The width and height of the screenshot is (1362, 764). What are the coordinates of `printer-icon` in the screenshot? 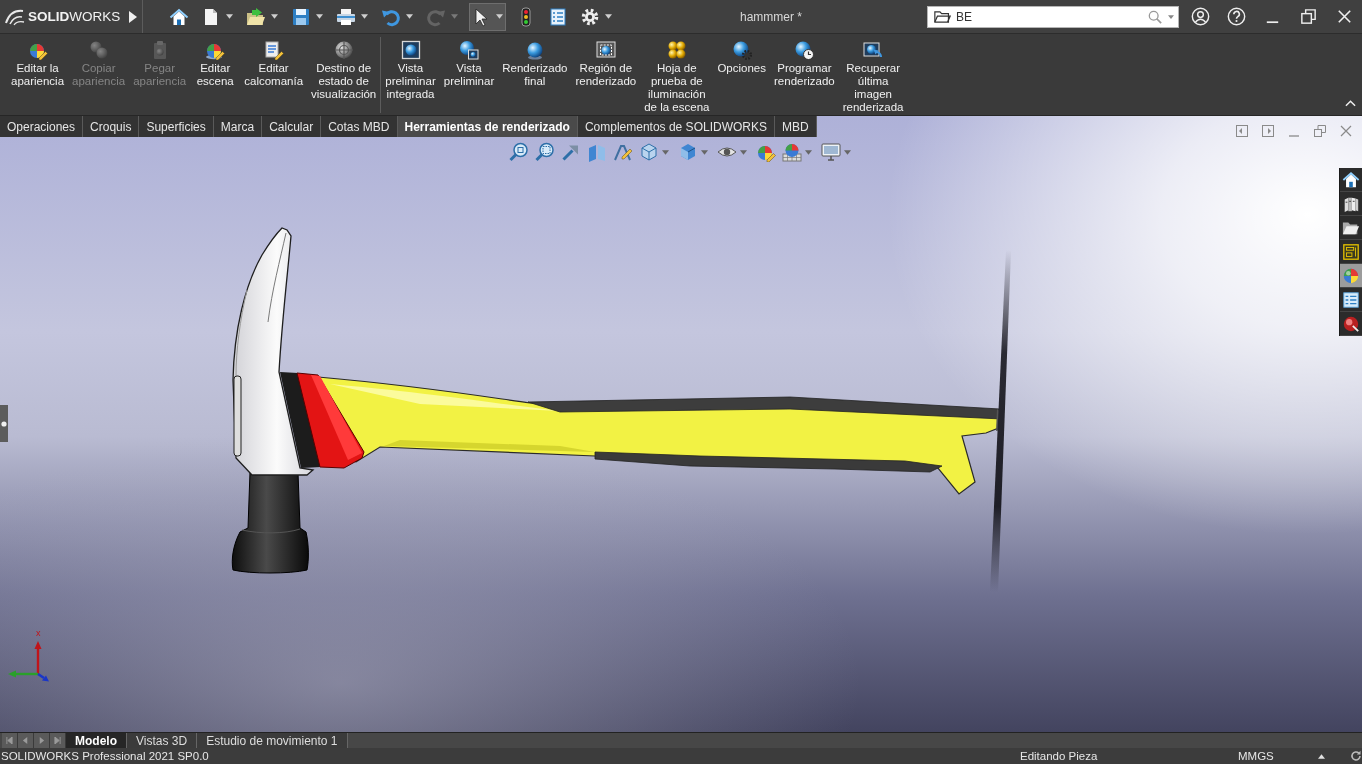 It's located at (346, 16).